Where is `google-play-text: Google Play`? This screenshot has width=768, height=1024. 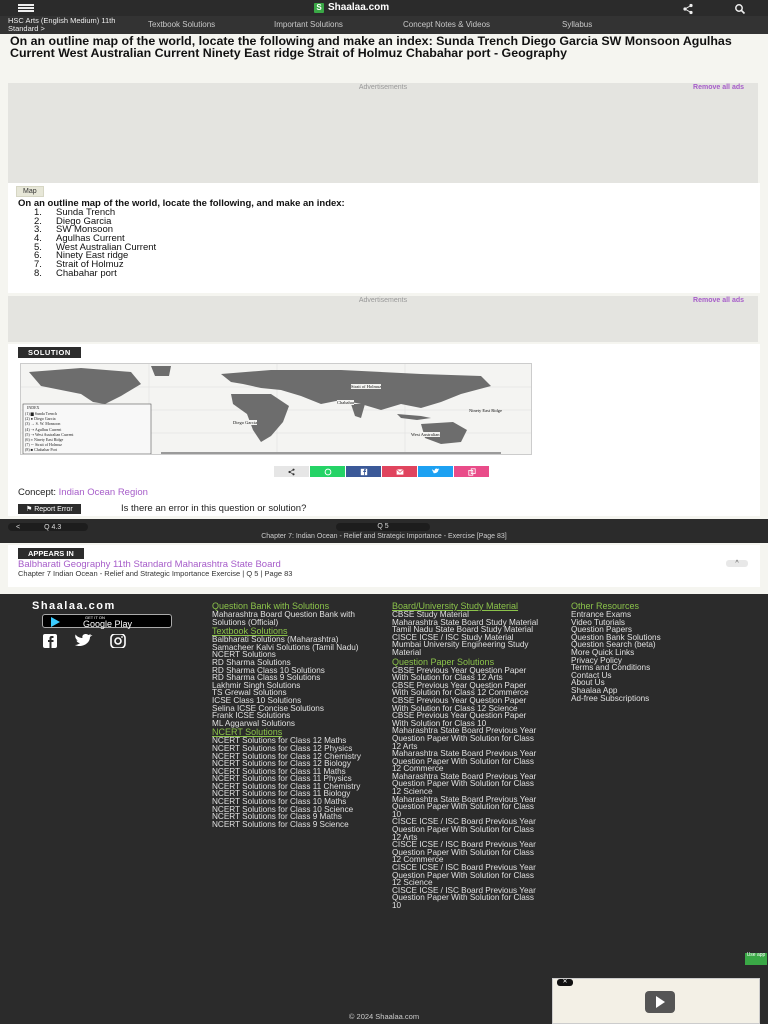
google-play-text: Google Play is located at coordinates (108, 624).